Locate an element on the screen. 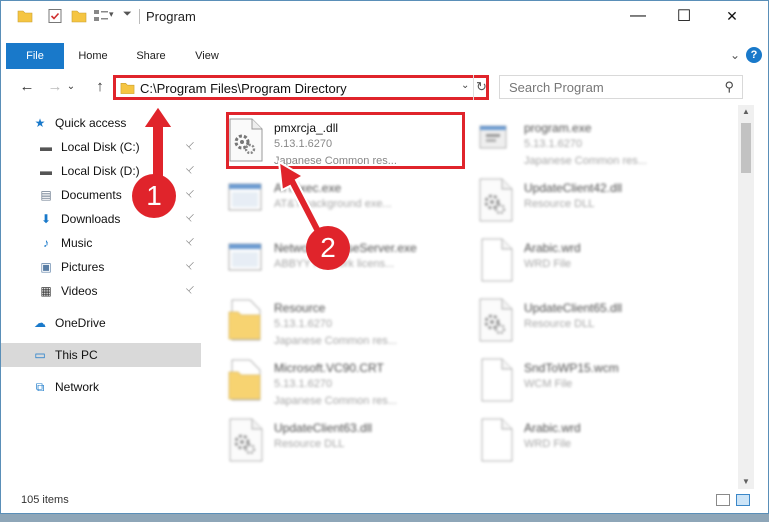 The image size is (769, 522). sidebar-item-label: Pictures is located at coordinates (83, 267).